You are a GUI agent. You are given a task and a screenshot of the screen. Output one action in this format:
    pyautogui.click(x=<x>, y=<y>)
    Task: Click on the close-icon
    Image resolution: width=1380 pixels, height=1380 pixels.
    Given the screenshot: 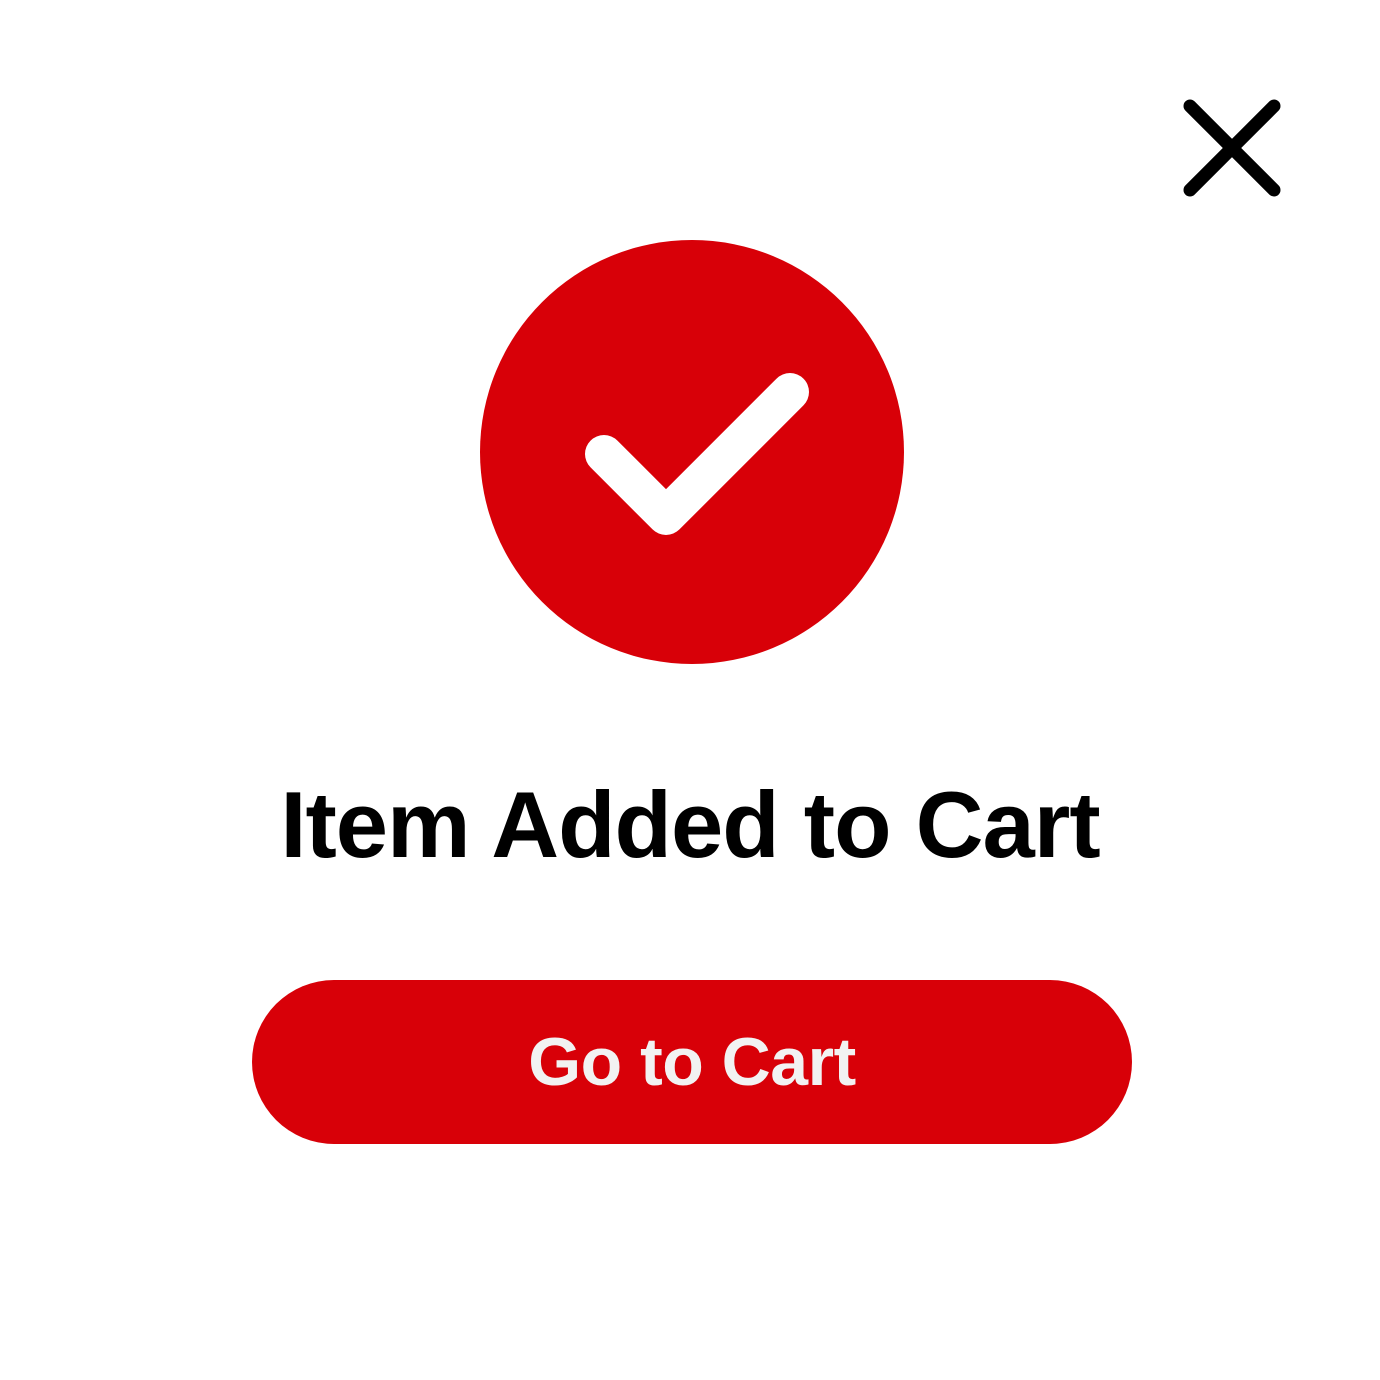 What is the action you would take?
    pyautogui.click(x=1232, y=148)
    